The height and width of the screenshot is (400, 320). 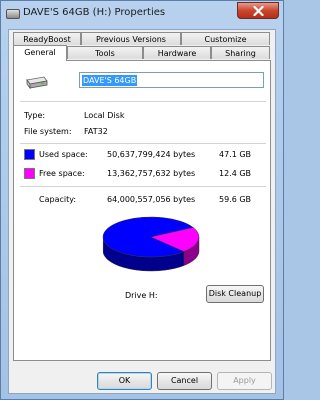 I want to click on close-icon, so click(x=258, y=11).